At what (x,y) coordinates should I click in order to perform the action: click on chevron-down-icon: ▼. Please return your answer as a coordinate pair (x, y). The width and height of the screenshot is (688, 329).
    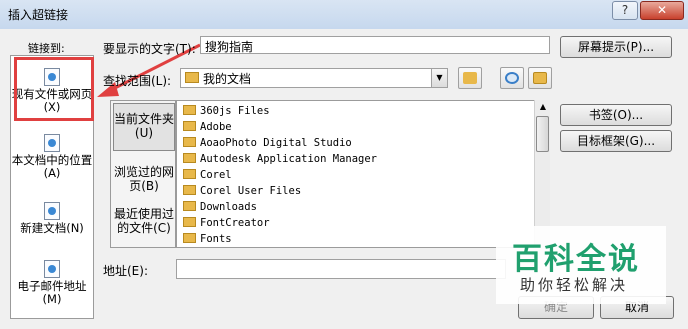
    Looking at the image, I should click on (439, 78).